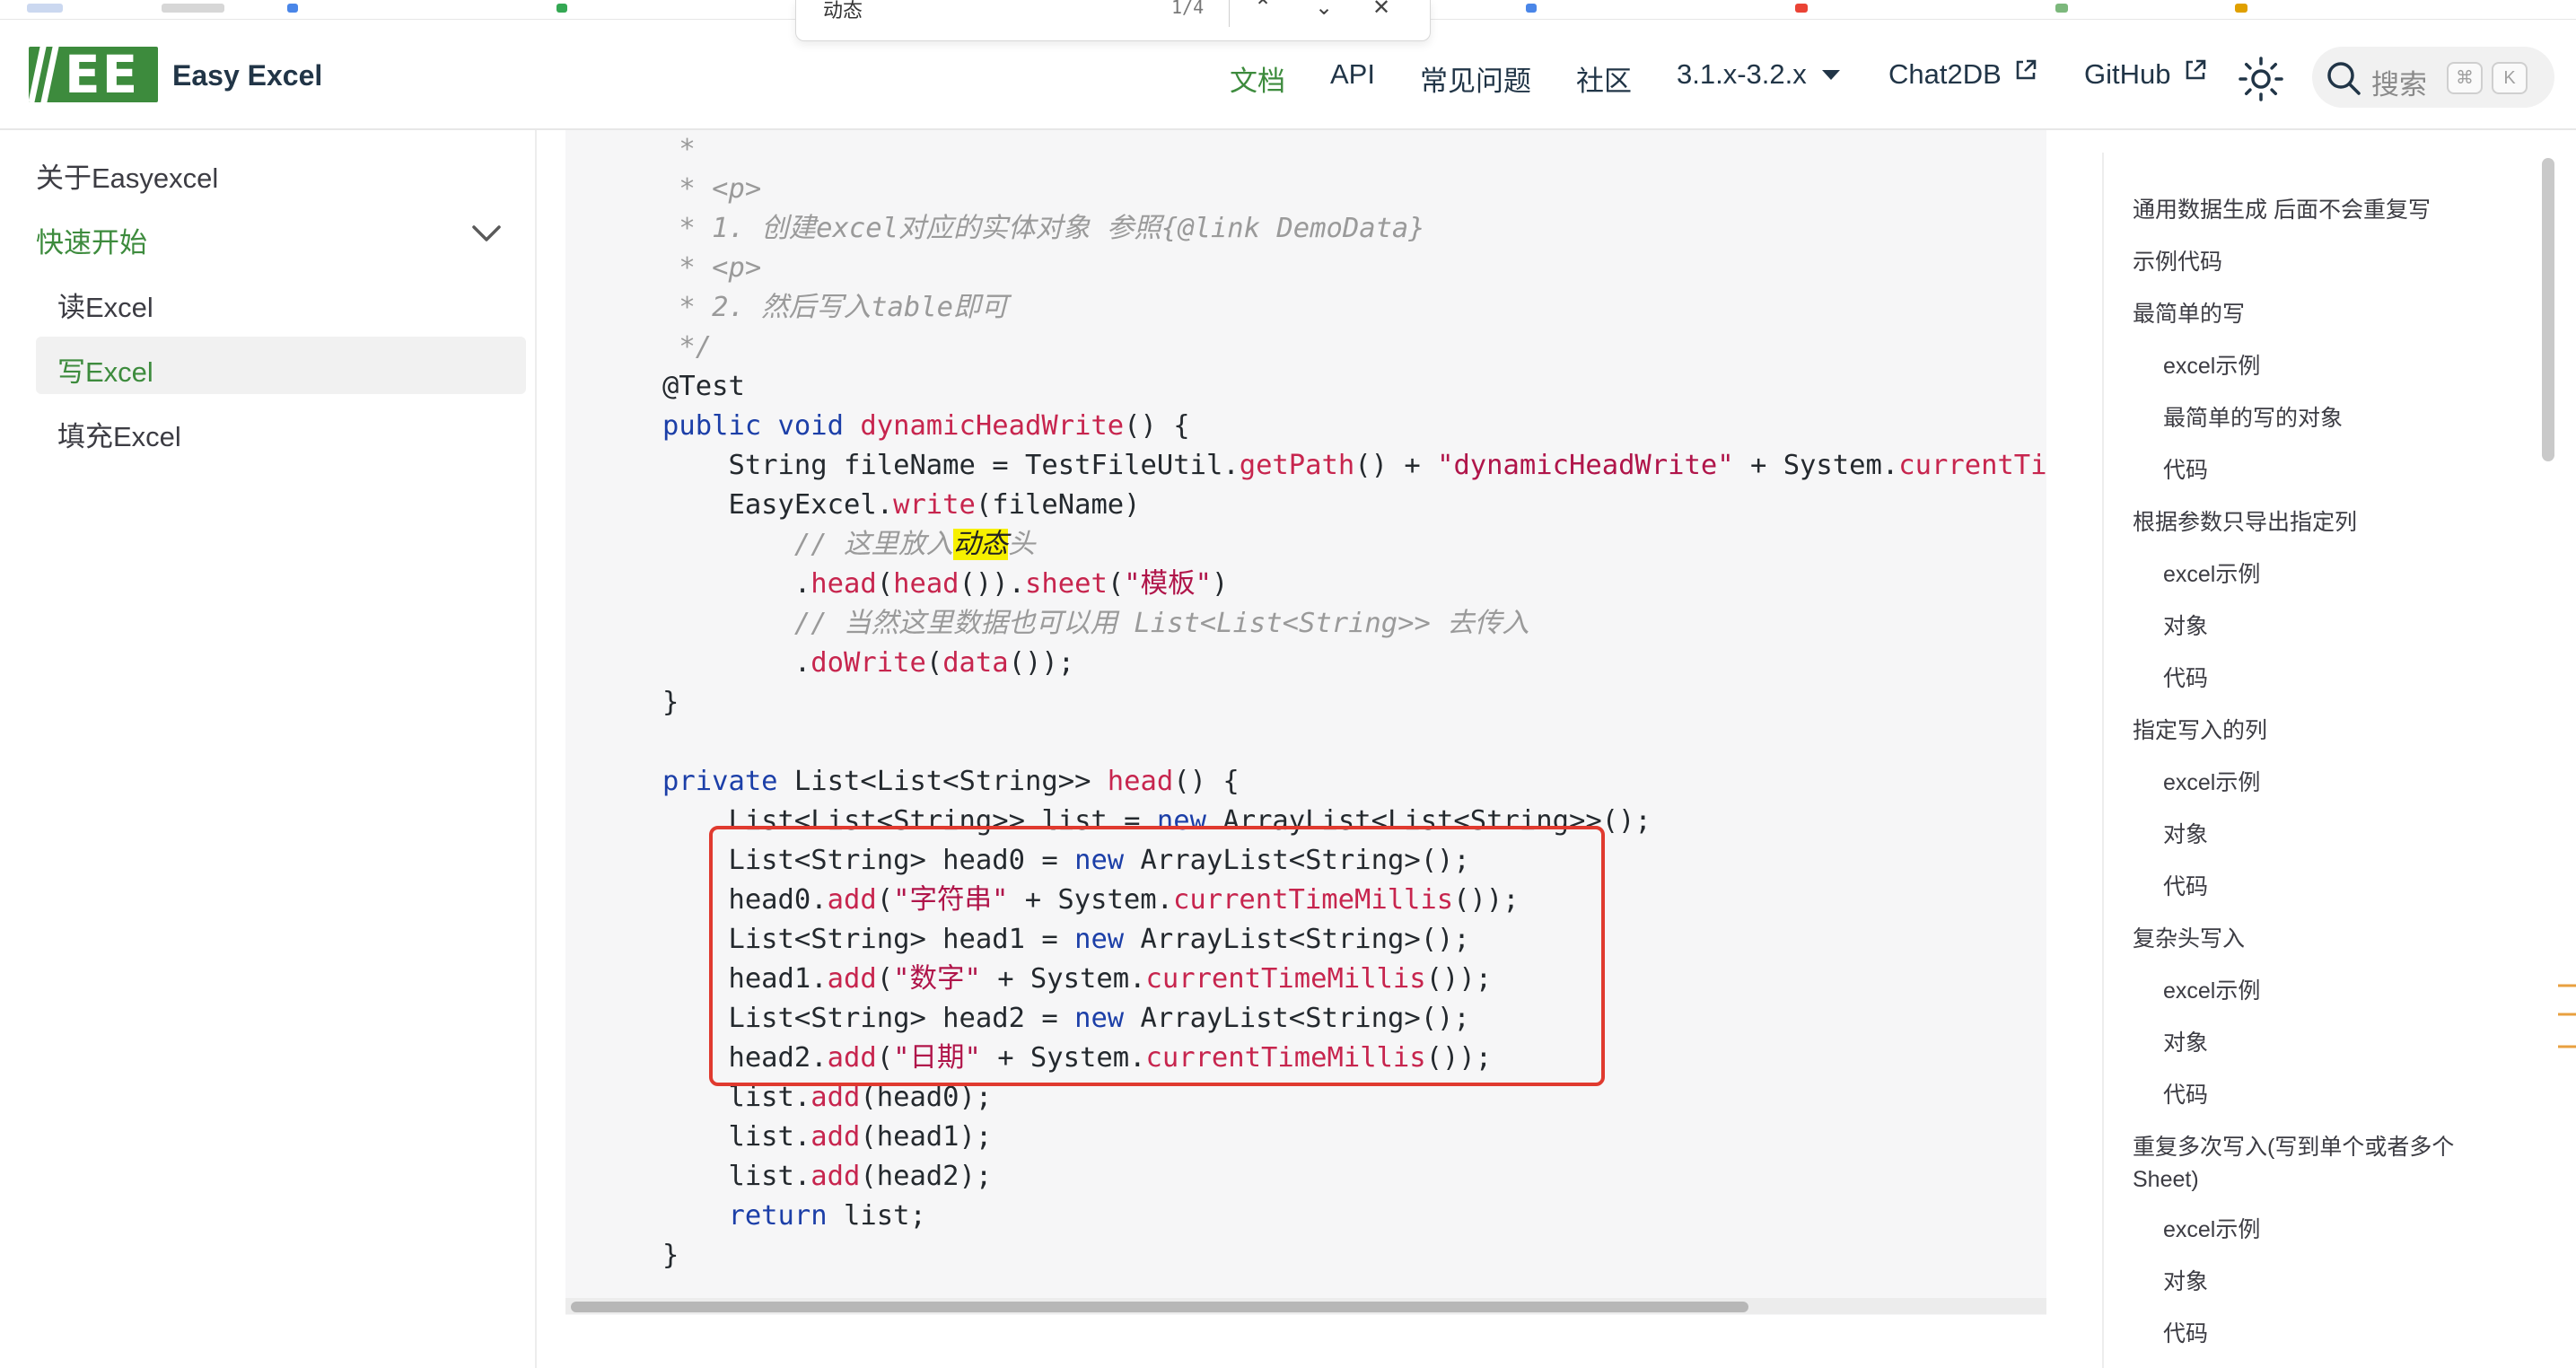  I want to click on find-divider, so click(1229, 13).